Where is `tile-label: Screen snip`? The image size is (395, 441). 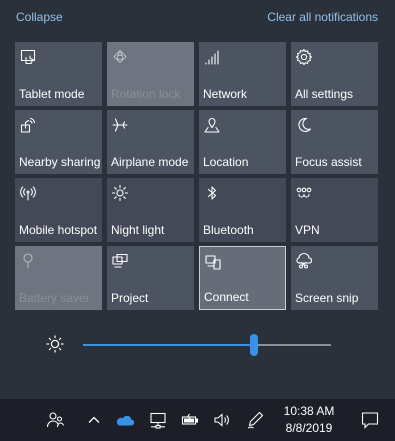 tile-label: Screen snip is located at coordinates (327, 298).